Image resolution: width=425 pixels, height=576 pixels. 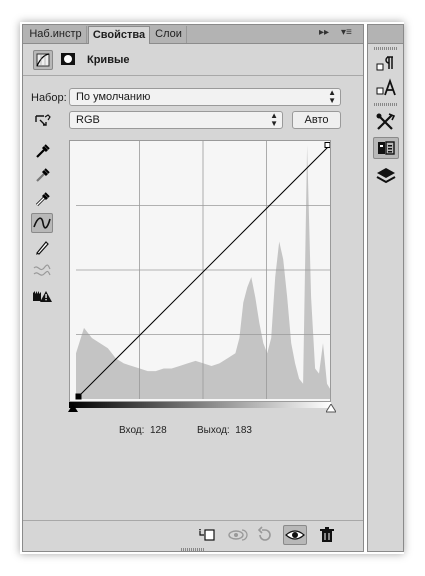 I want to click on pencil-icon, so click(x=42, y=247).